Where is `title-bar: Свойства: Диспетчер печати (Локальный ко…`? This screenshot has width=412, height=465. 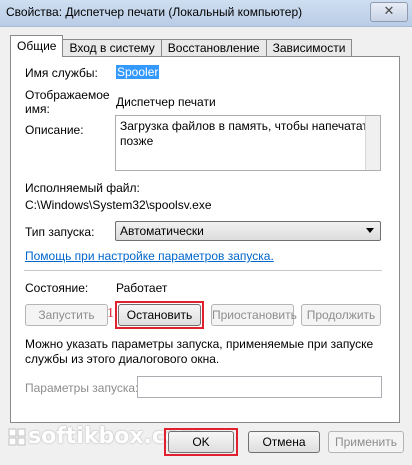 title-bar: Свойства: Диспетчер печати (Локальный ко… is located at coordinates (206, 13).